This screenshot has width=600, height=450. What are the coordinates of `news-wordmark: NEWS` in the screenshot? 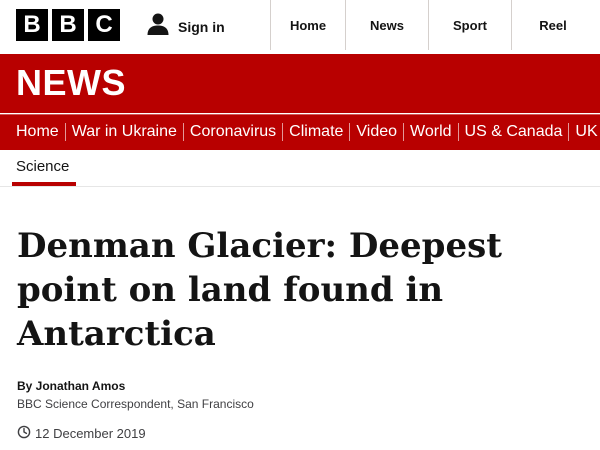 It's located at (71, 83).